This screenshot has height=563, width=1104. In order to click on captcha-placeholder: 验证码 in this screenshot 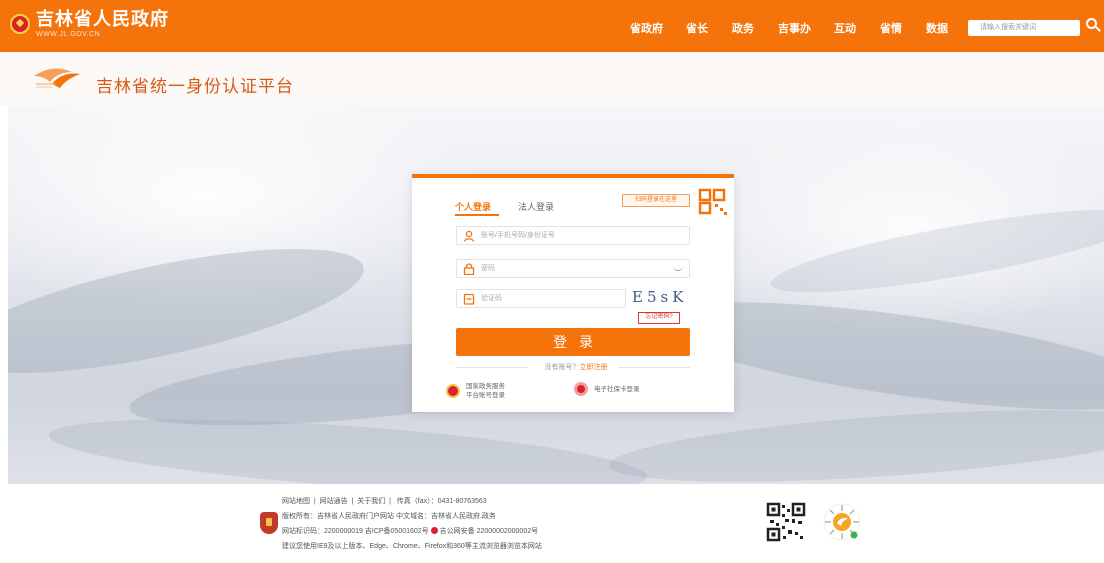, I will do `click(491, 298)`.